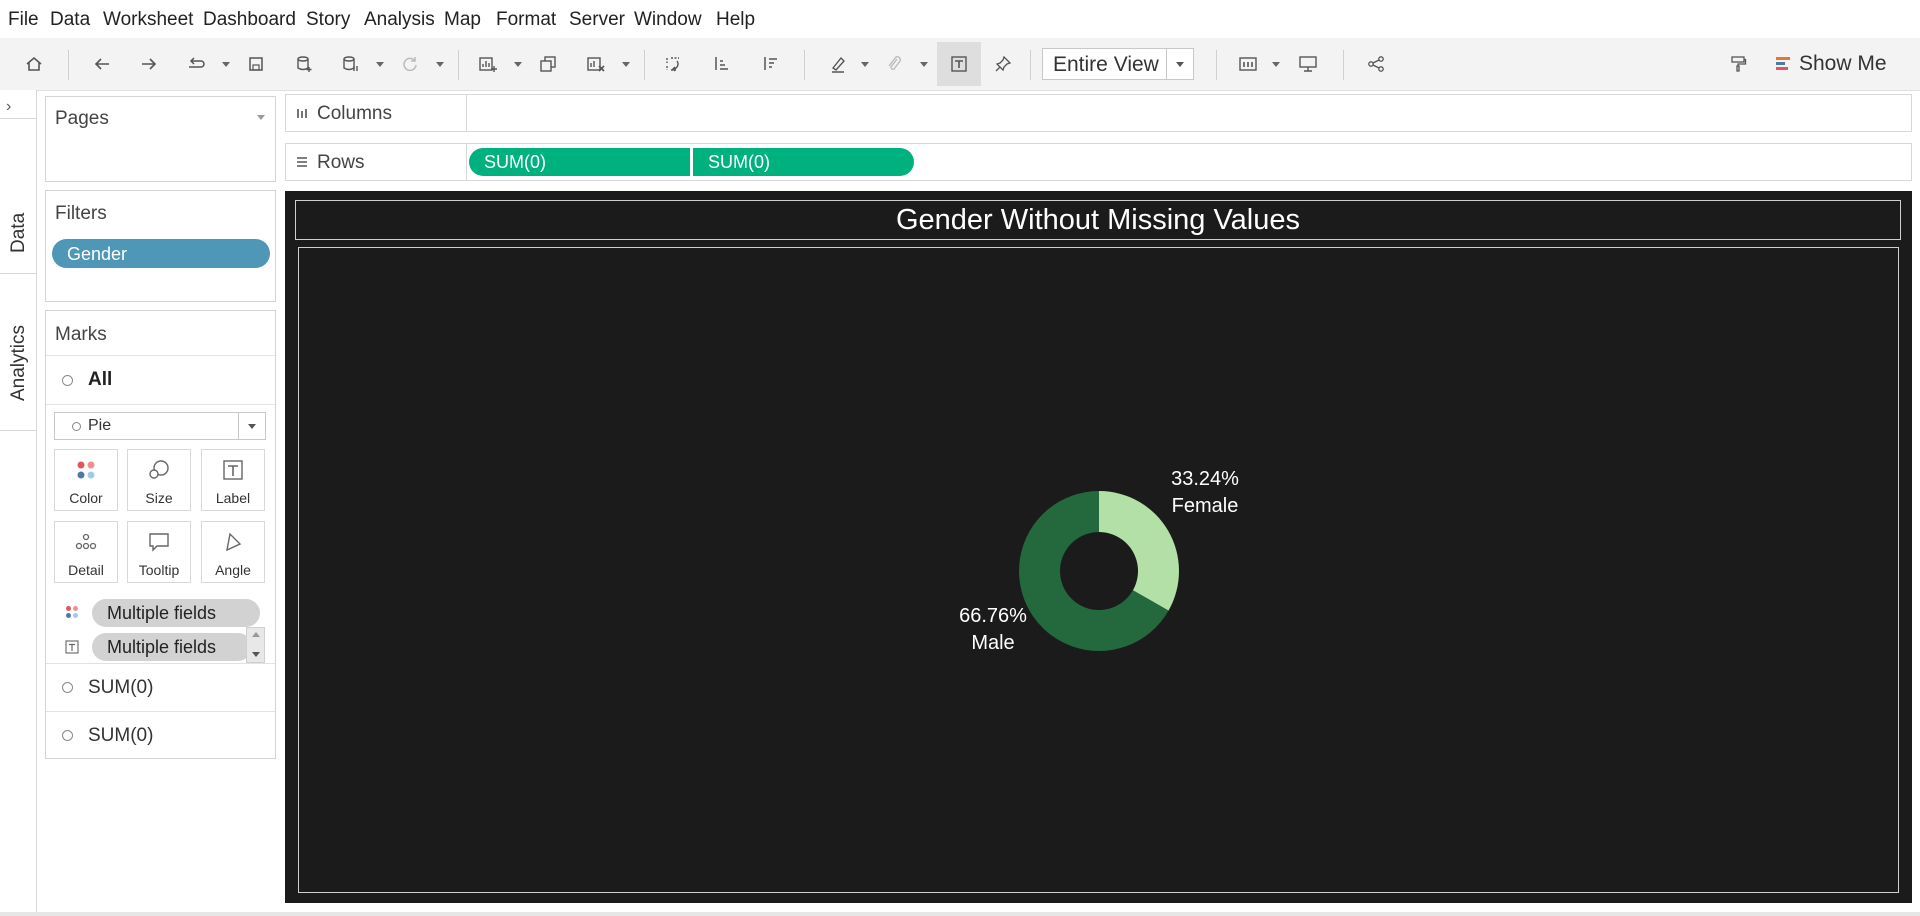 The width and height of the screenshot is (1920, 916). I want to click on detail-button: Detail, so click(86, 552).